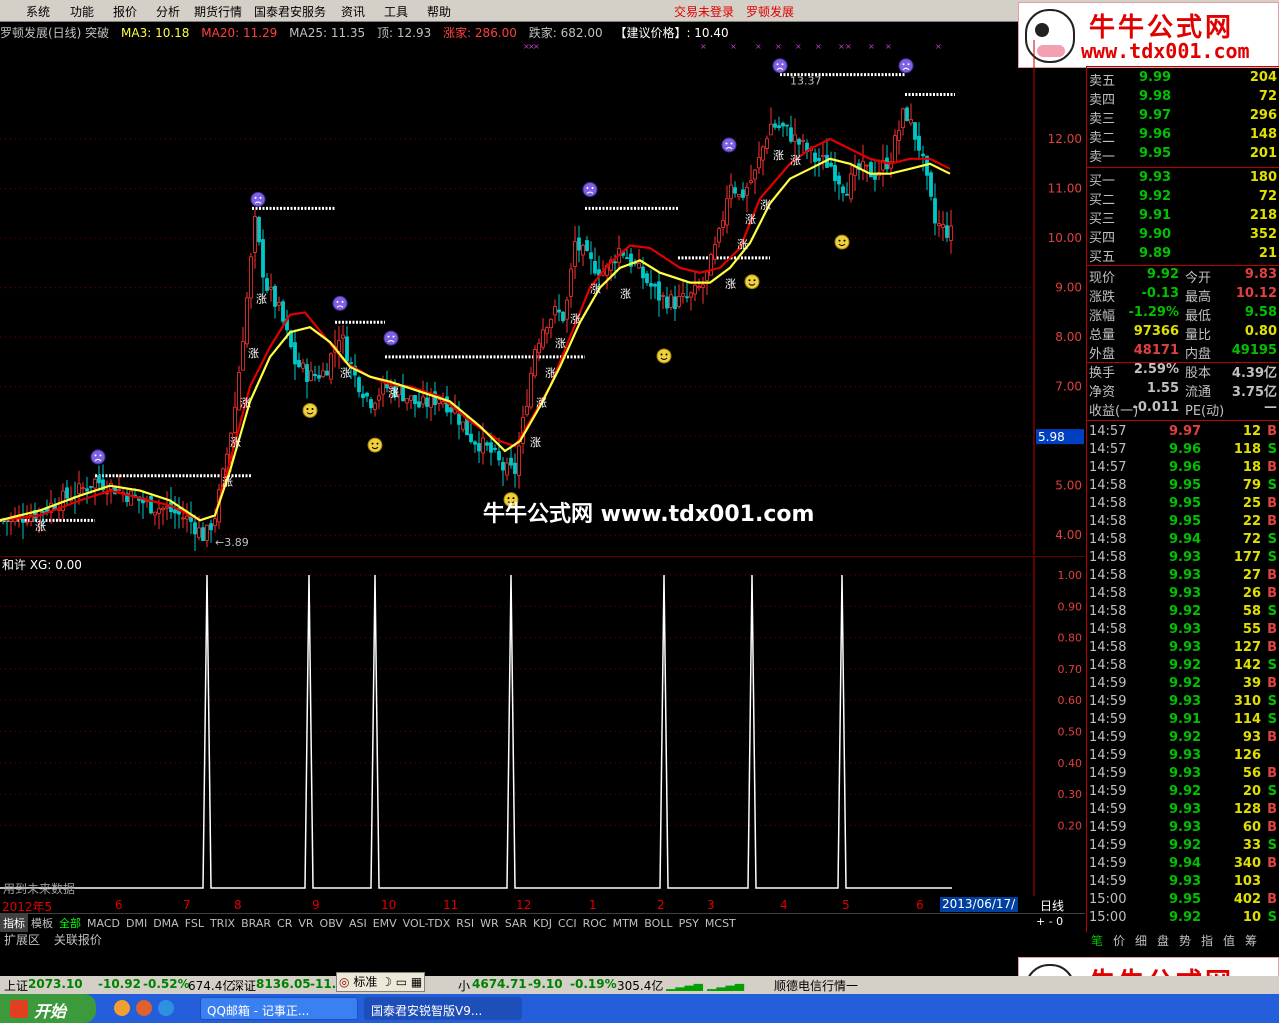  Describe the element at coordinates (331, 923) in the screenshot. I see `indicator-tab: OBV` at that location.